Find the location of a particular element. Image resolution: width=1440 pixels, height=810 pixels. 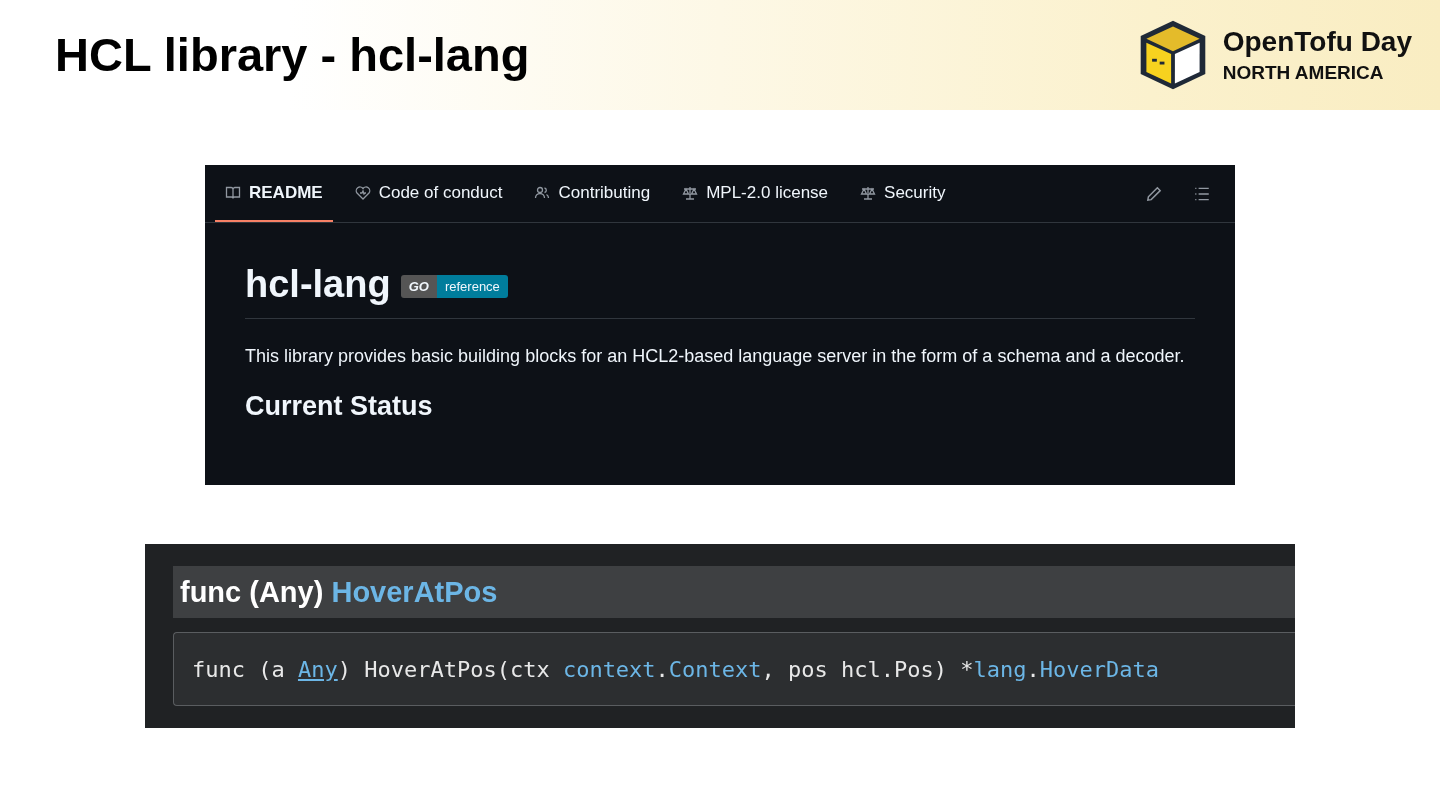

book-icon is located at coordinates (233, 192).